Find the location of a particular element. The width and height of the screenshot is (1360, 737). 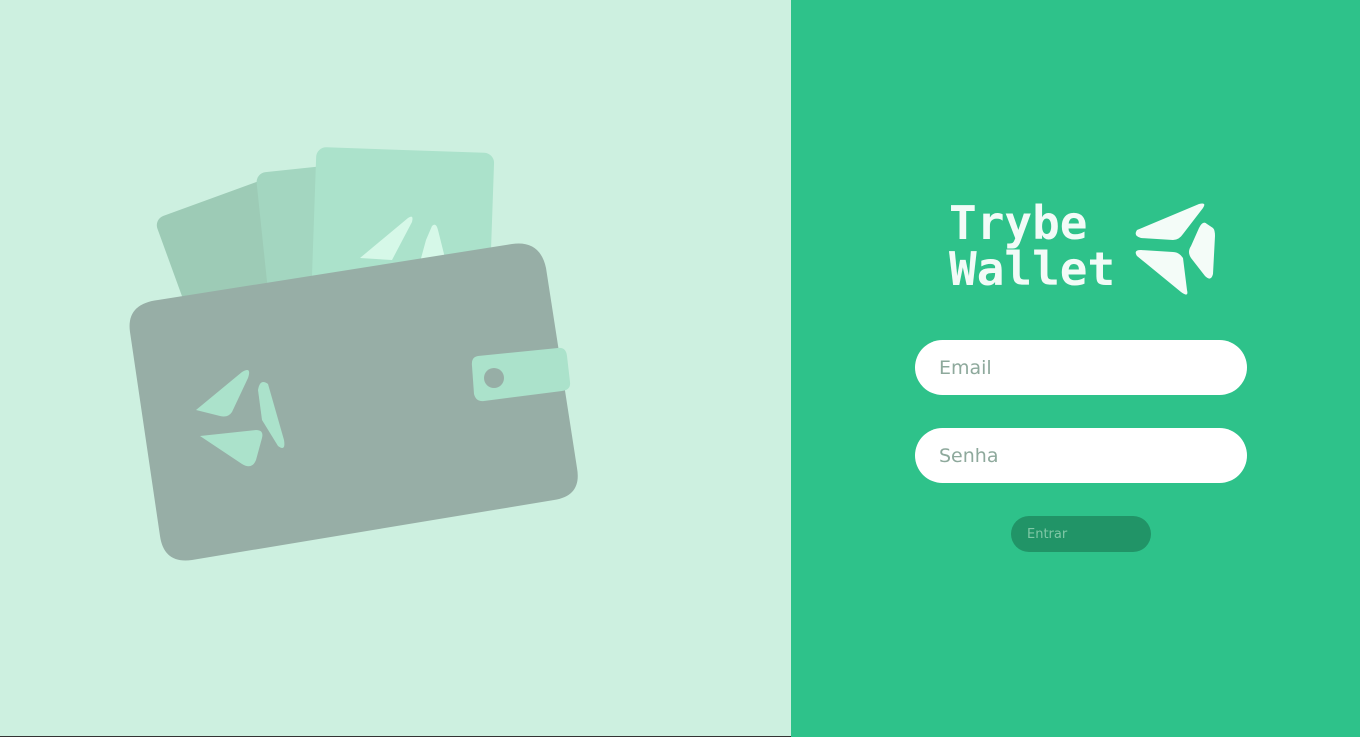

brand-logo: Trybe Wallet is located at coordinates (1089, 250).